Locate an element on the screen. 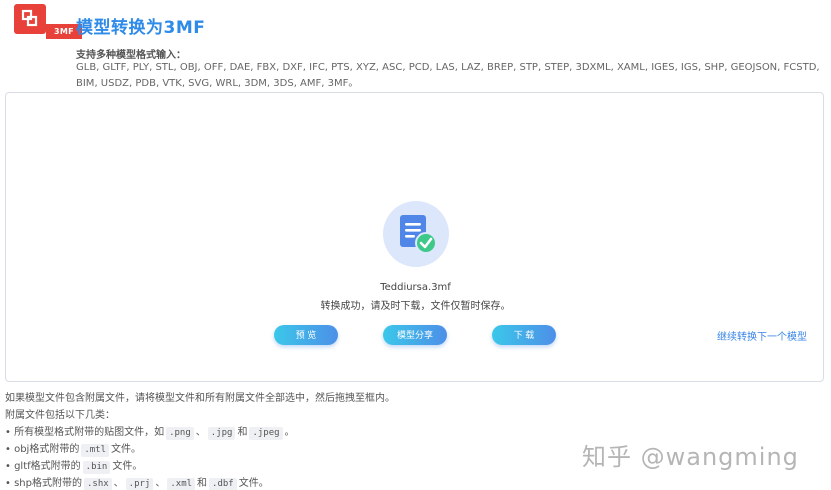 This screenshot has height=490, width=831. ext-badge-prj: .prj is located at coordinates (139, 484).